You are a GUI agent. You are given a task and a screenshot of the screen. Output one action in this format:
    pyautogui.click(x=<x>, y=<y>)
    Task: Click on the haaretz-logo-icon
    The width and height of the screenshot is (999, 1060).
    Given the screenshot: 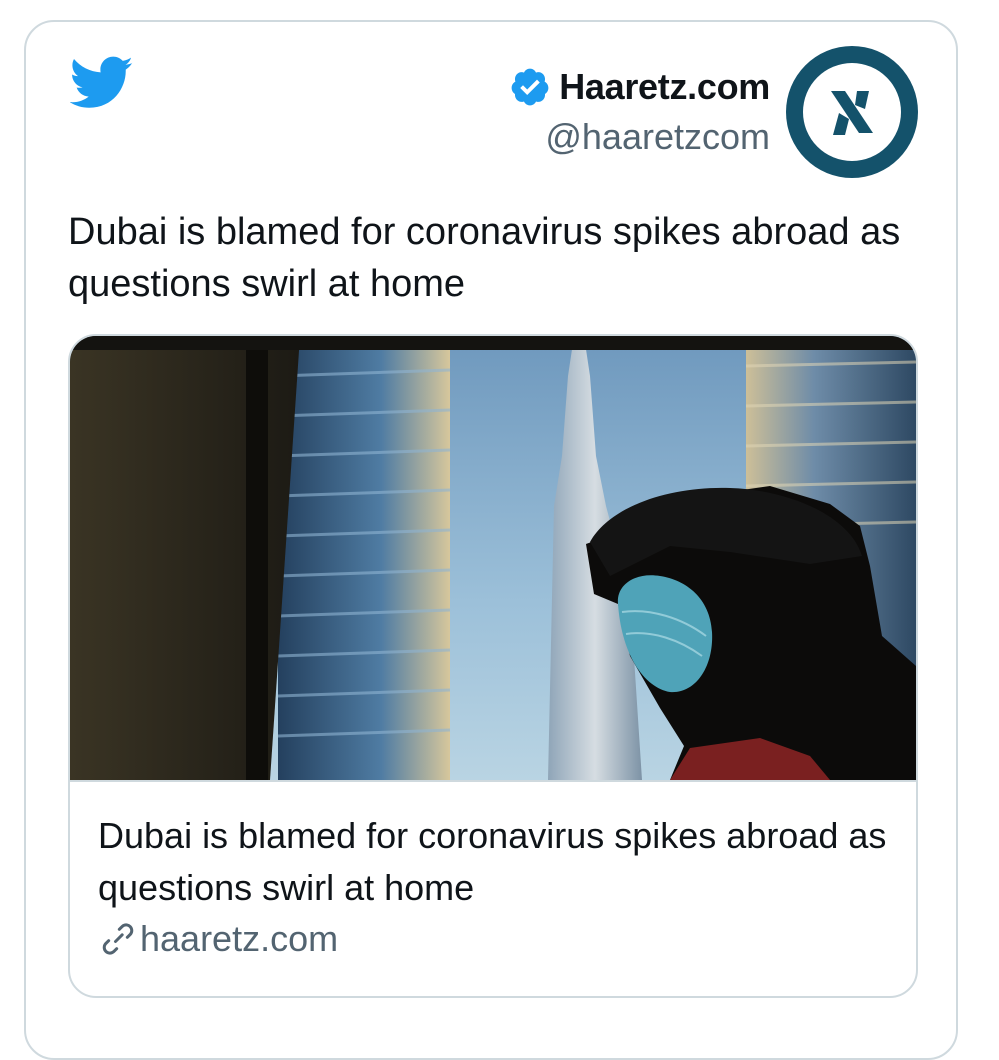 What is the action you would take?
    pyautogui.click(x=852, y=112)
    